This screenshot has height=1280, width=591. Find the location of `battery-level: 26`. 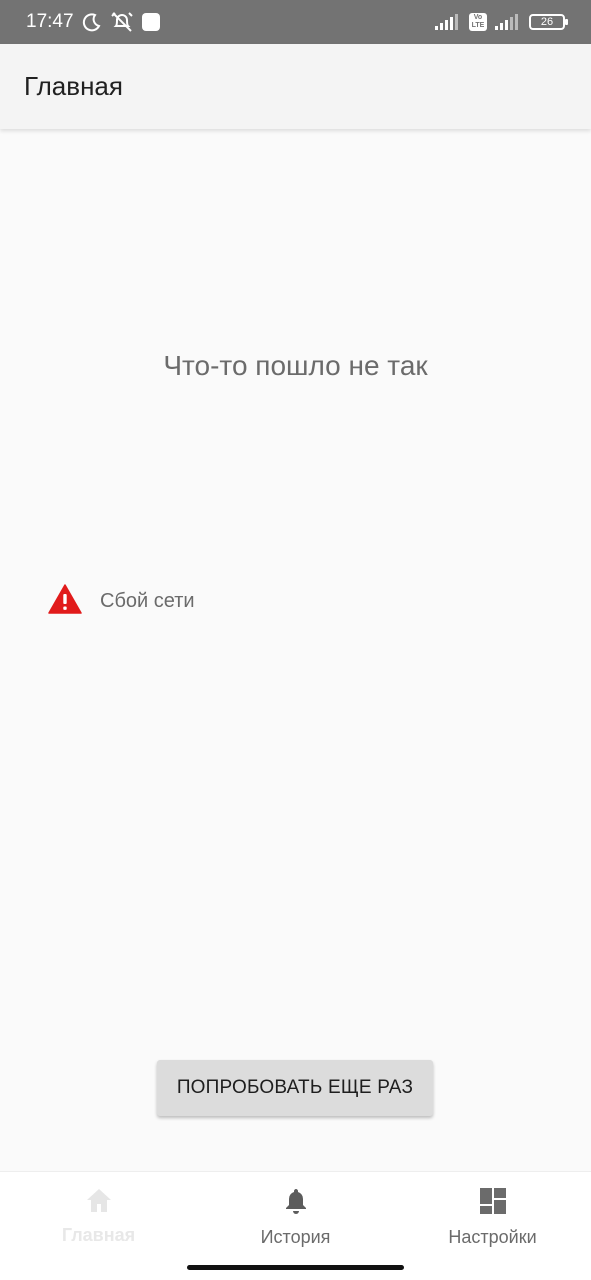

battery-level: 26 is located at coordinates (547, 22).